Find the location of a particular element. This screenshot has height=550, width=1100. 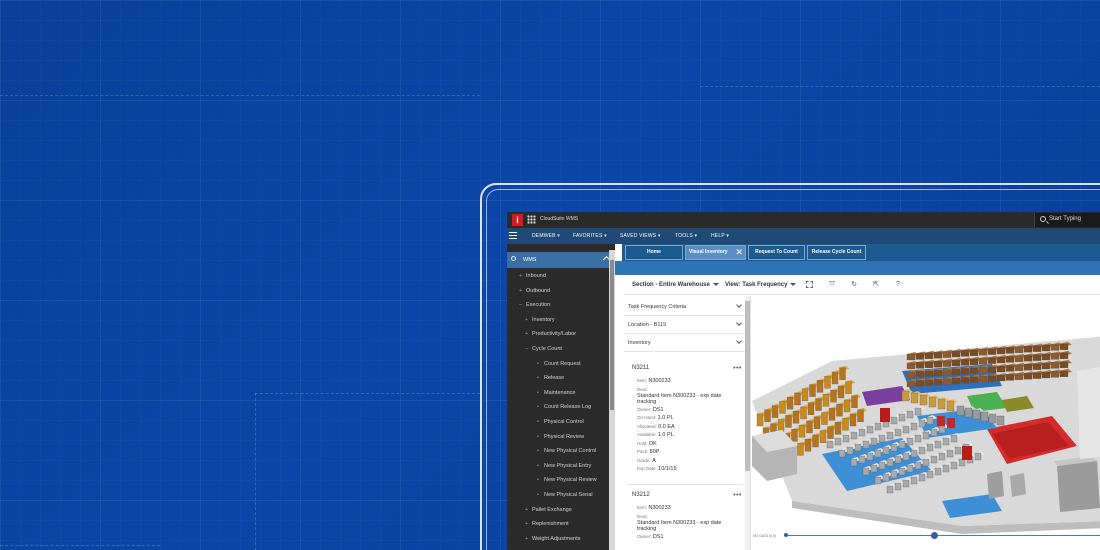

inventory-id: N3211 is located at coordinates (641, 368).